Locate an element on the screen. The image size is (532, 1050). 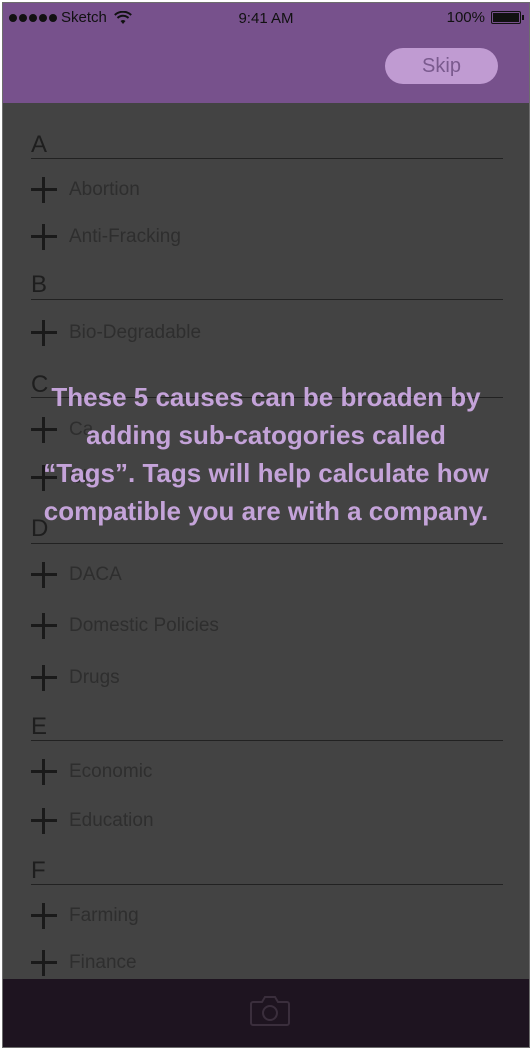
list-item-bio-degradable: Bio-Degradable is located at coordinates (266, 333).